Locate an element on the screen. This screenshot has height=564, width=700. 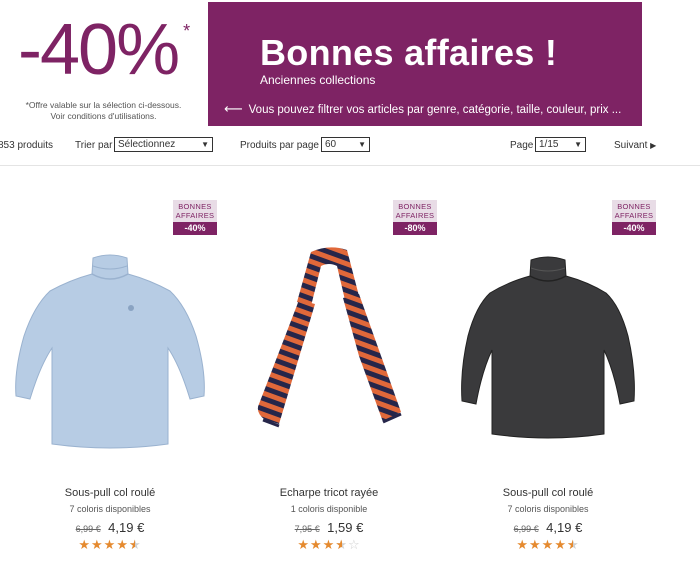
per-page-select: 60 ▼ is located at coordinates (345, 144).